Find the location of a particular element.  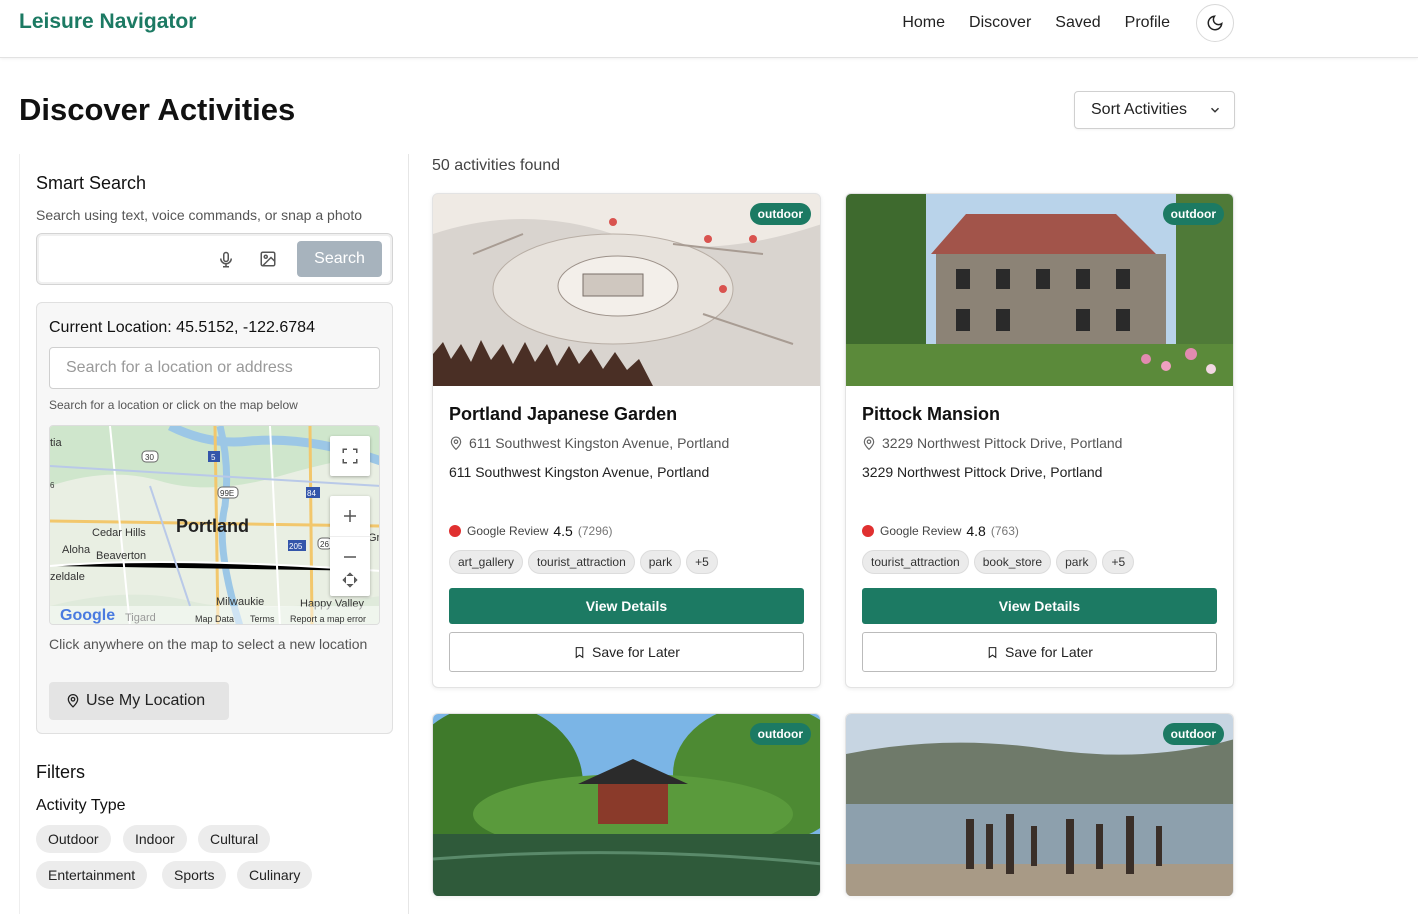

google-review-icon is located at coordinates (455, 531).